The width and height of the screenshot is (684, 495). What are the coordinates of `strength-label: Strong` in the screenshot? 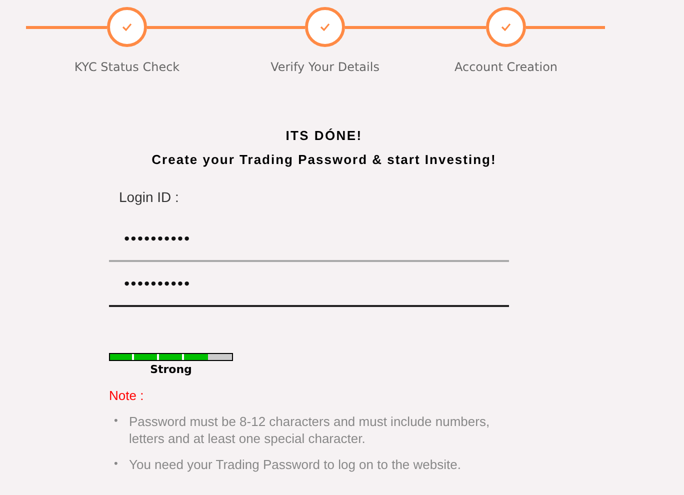 It's located at (171, 369).